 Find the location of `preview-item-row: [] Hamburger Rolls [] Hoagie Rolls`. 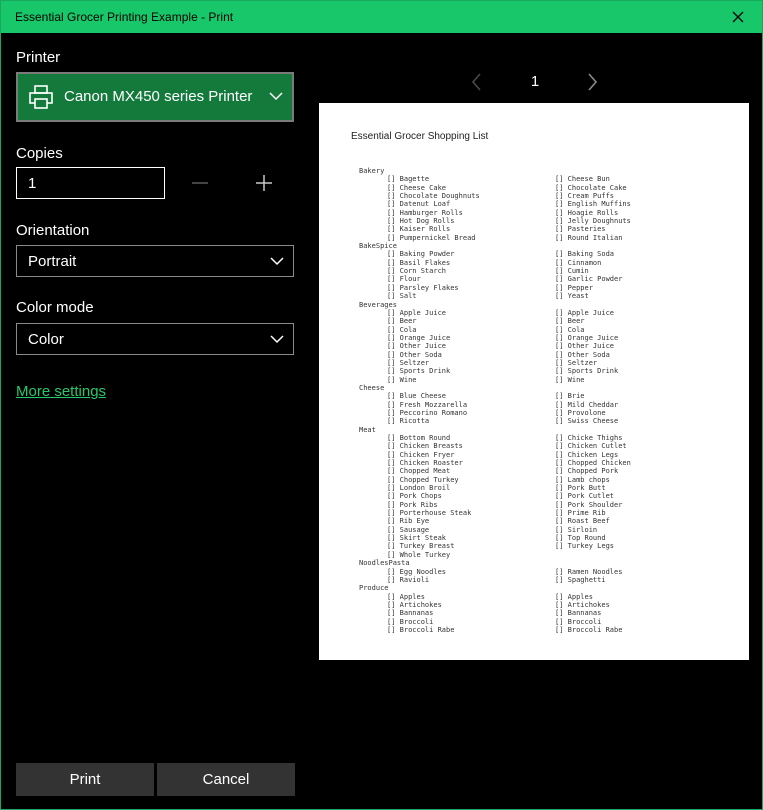

preview-item-row: [] Hamburger Rolls [] Hoagie Rolls is located at coordinates (549, 213).